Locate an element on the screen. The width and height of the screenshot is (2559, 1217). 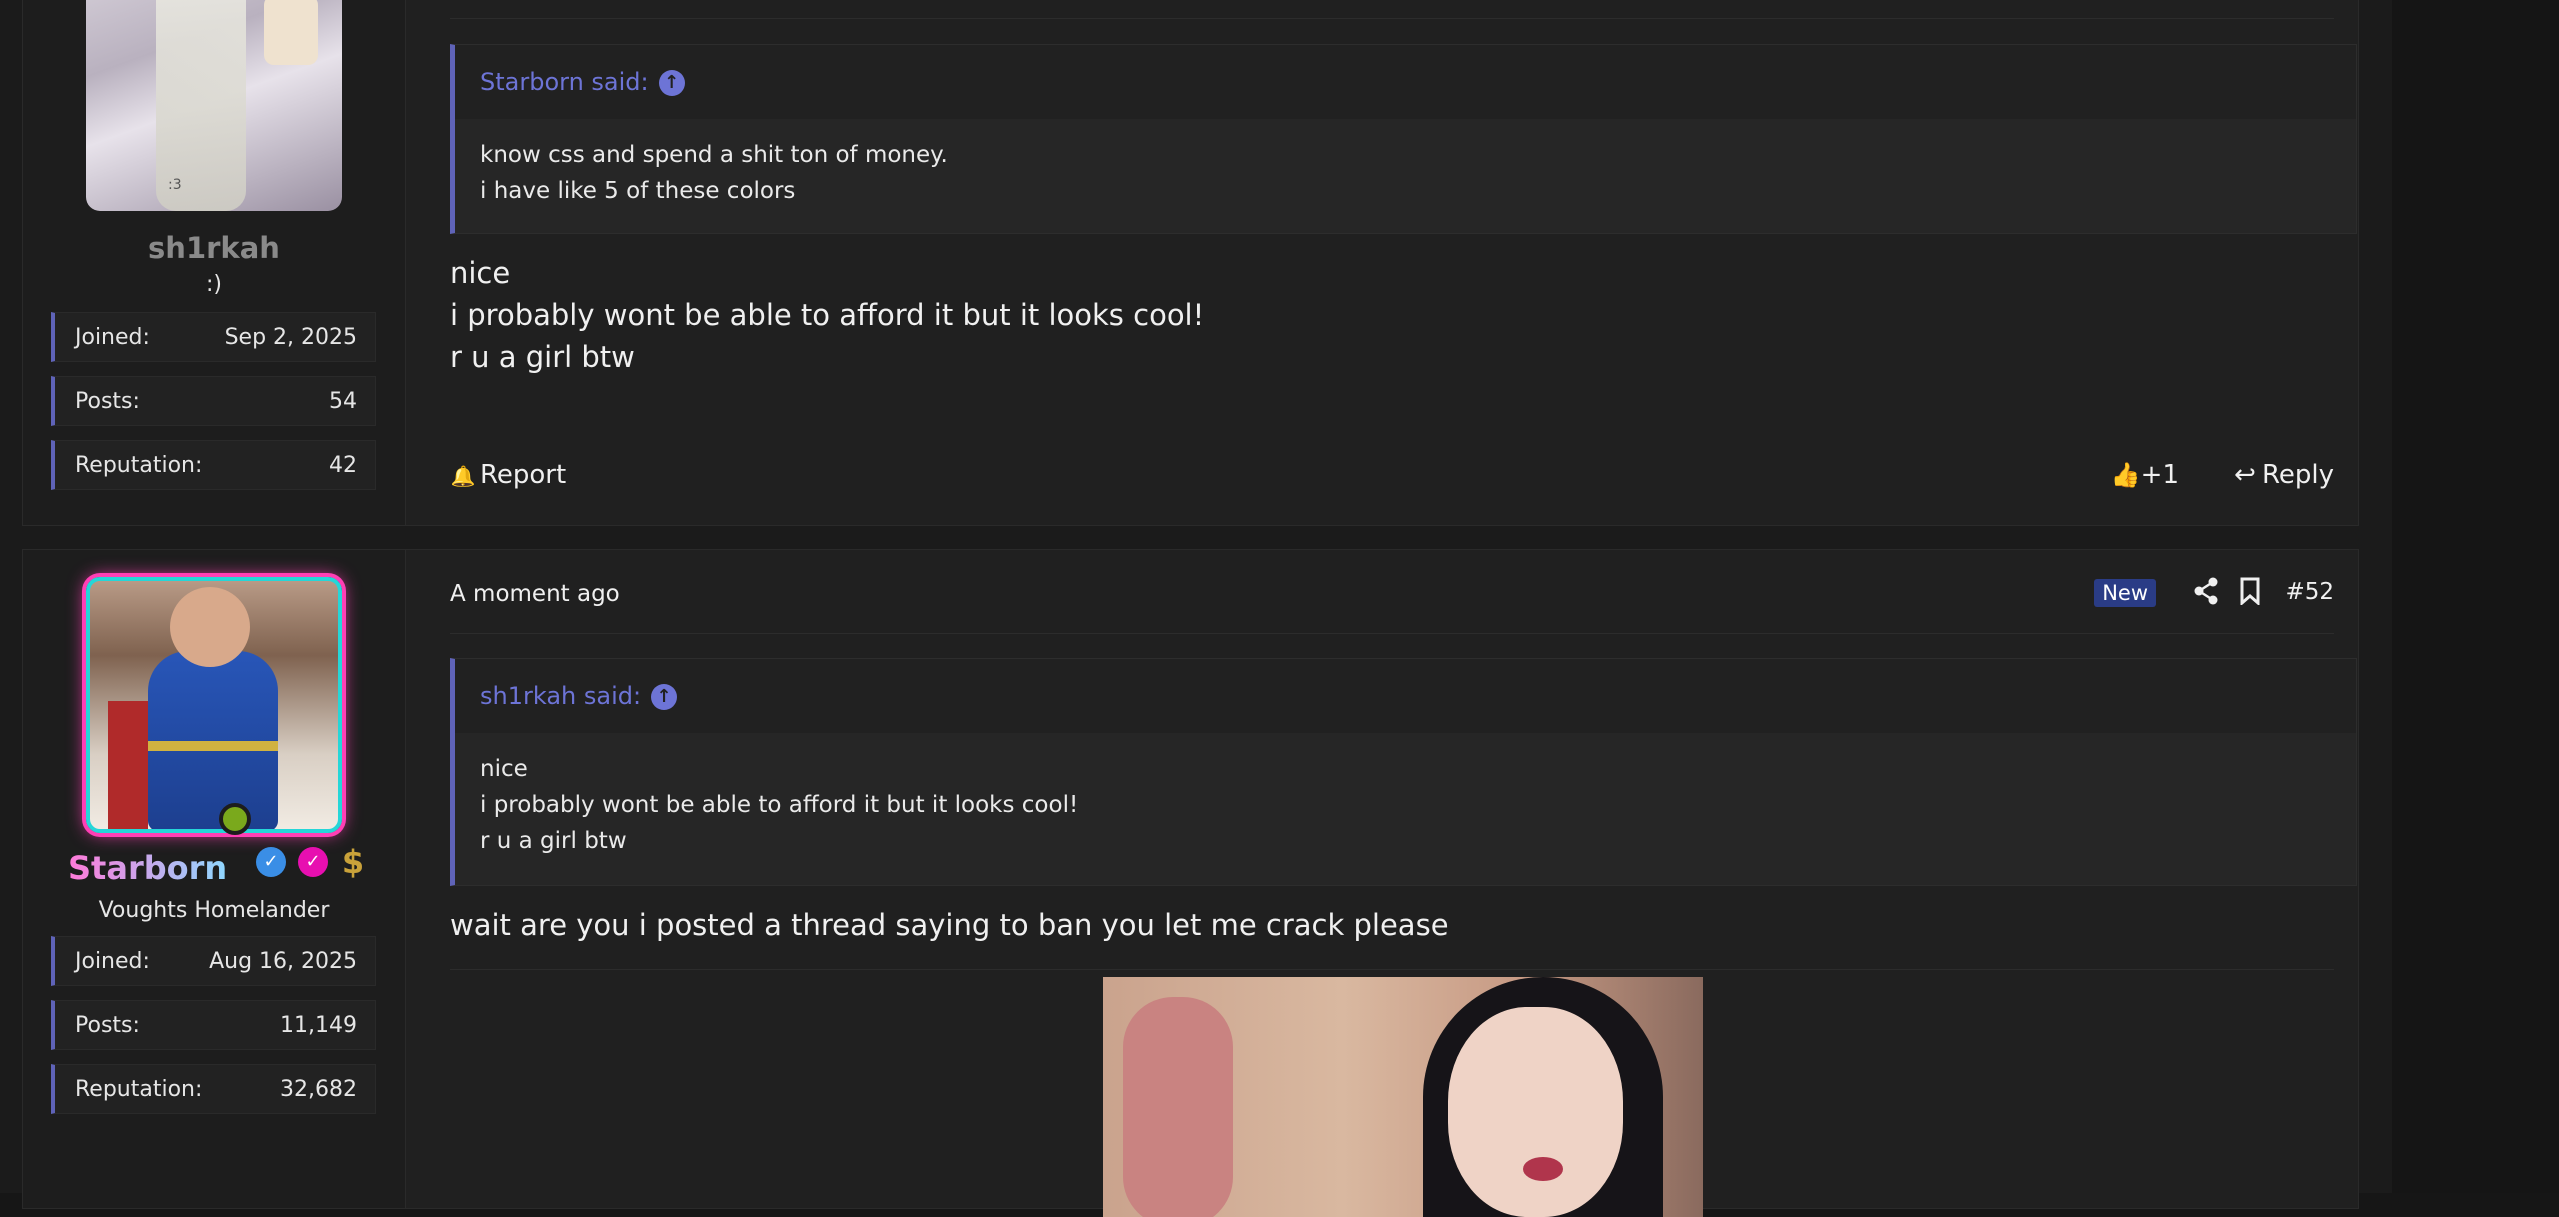
stat-posts: Posts: 54 is located at coordinates (213, 401).